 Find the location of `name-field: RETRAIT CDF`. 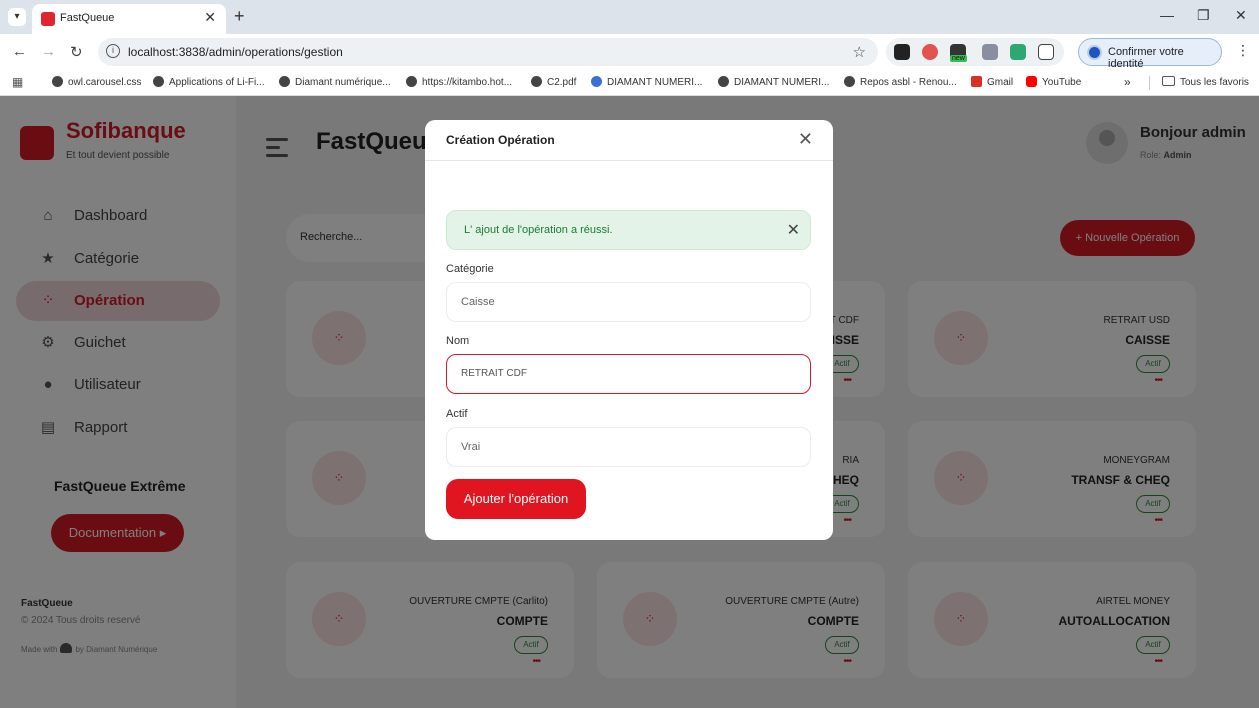

name-field: RETRAIT CDF is located at coordinates (628, 374).